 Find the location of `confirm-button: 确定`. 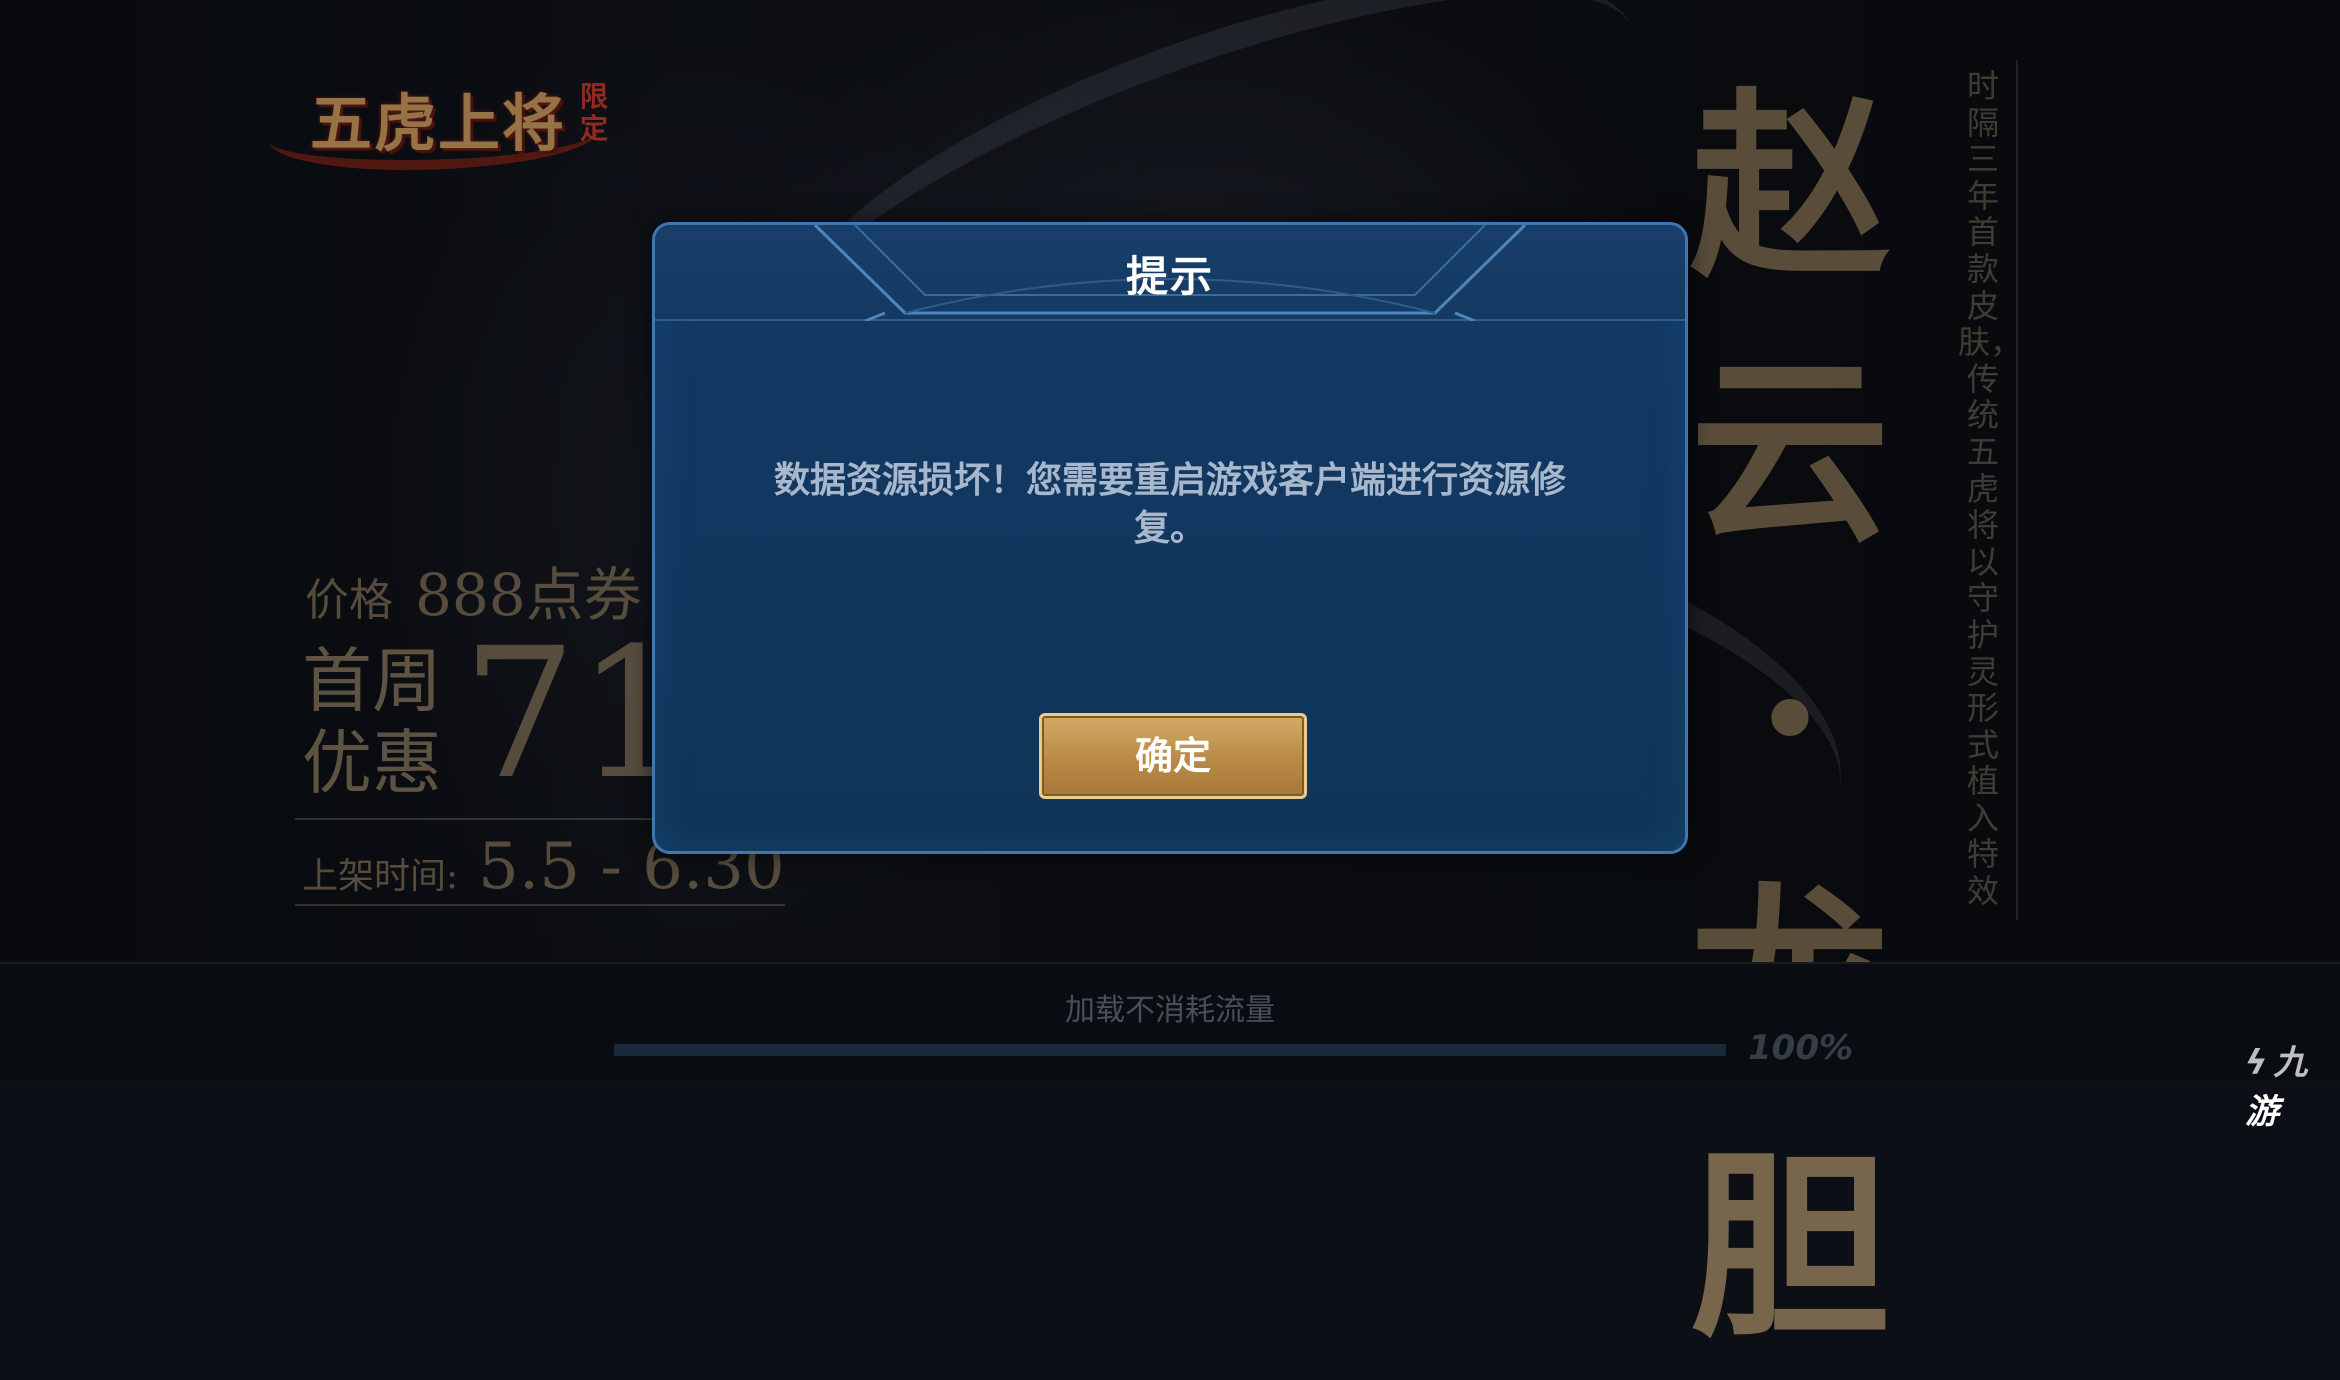

confirm-button: 确定 is located at coordinates (1173, 756).